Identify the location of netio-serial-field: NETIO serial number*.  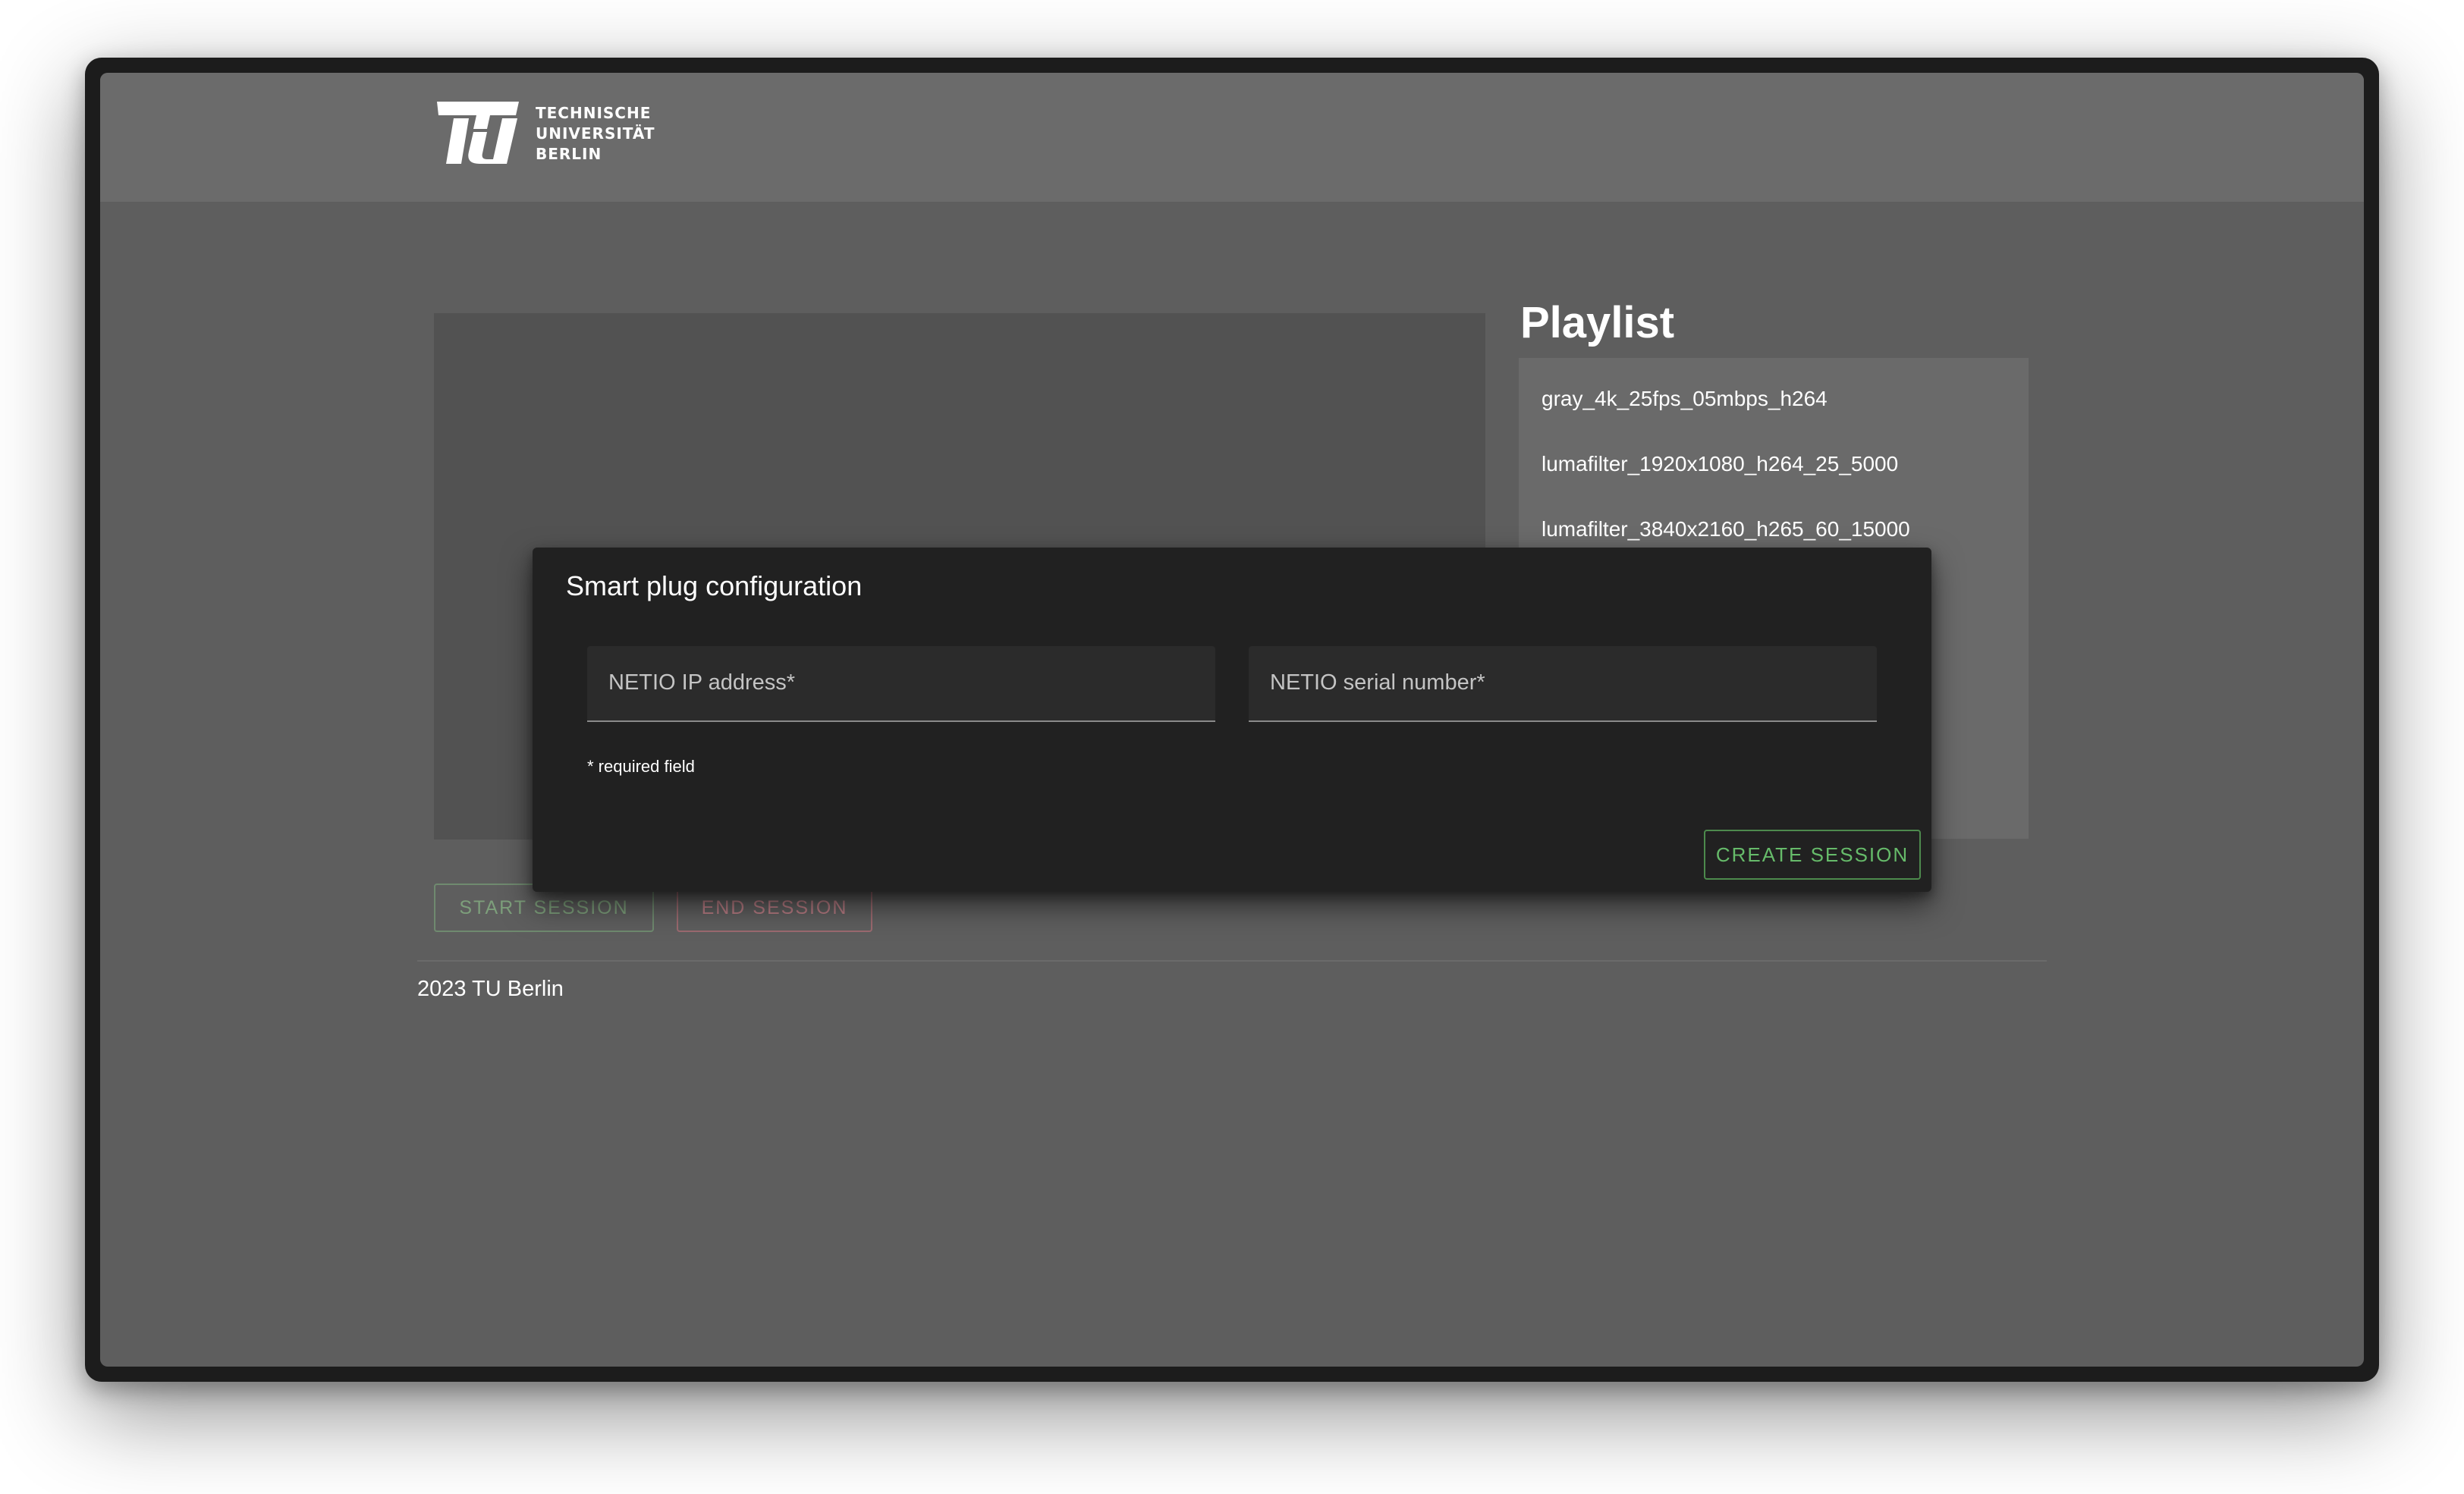
(1563, 684).